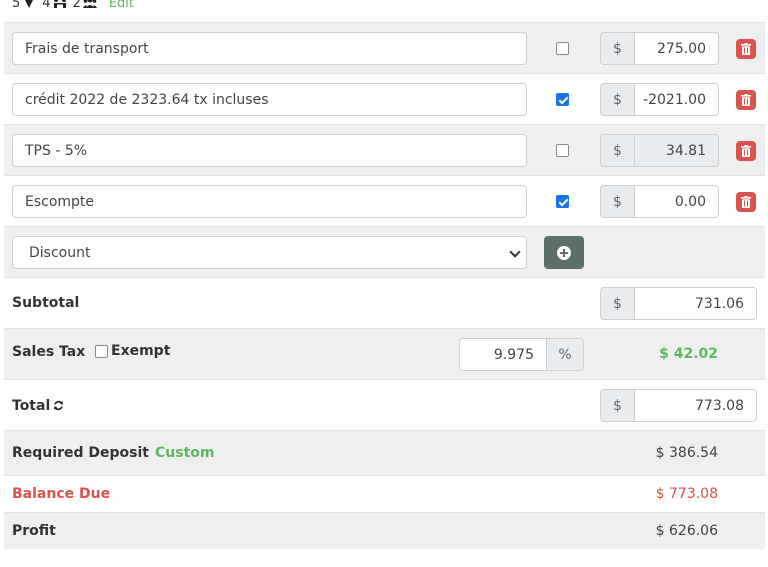 The height and width of the screenshot is (567, 768). What do you see at coordinates (384, 302) in the screenshot?
I see `subtotal-row: Subtotal $ 731.06` at bounding box center [384, 302].